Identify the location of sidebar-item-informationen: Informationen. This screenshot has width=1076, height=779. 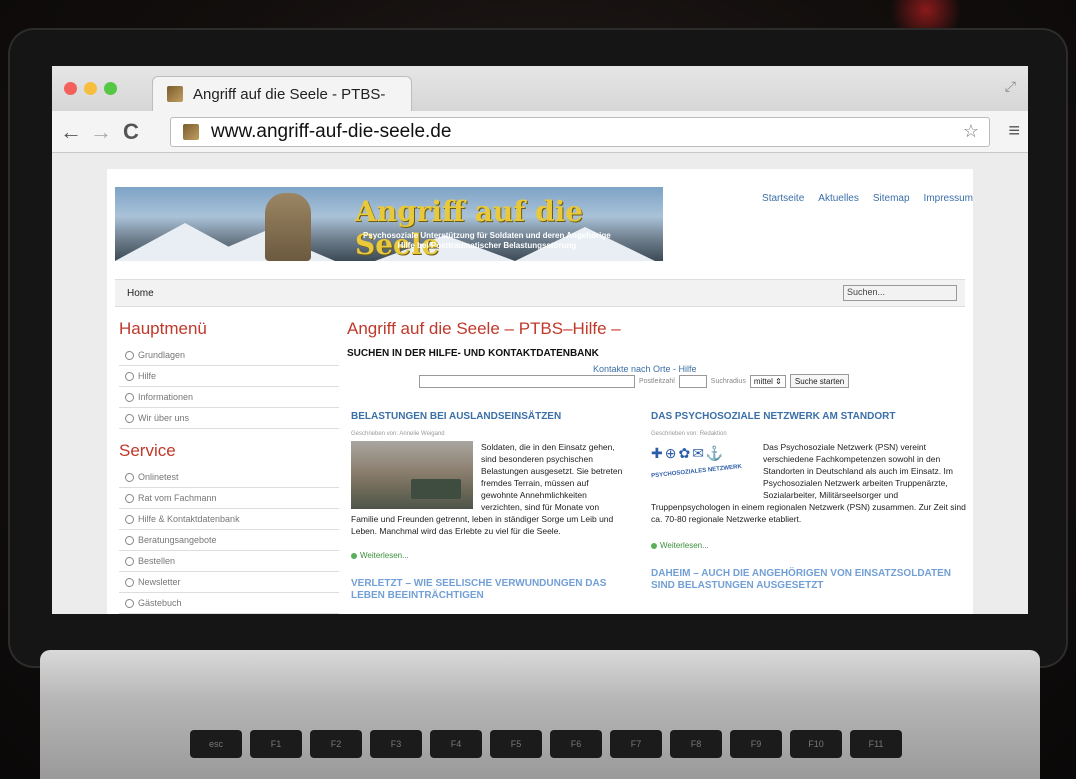
(229, 397).